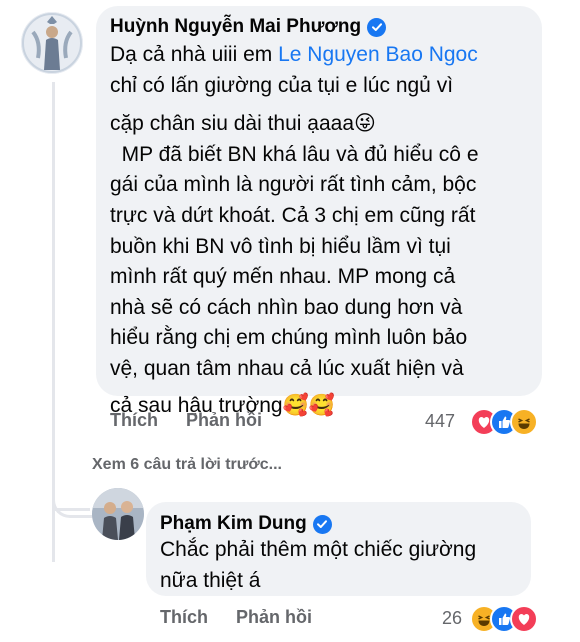 This screenshot has width=580, height=642. What do you see at coordinates (440, 421) in the screenshot?
I see `reaction-count: 447` at bounding box center [440, 421].